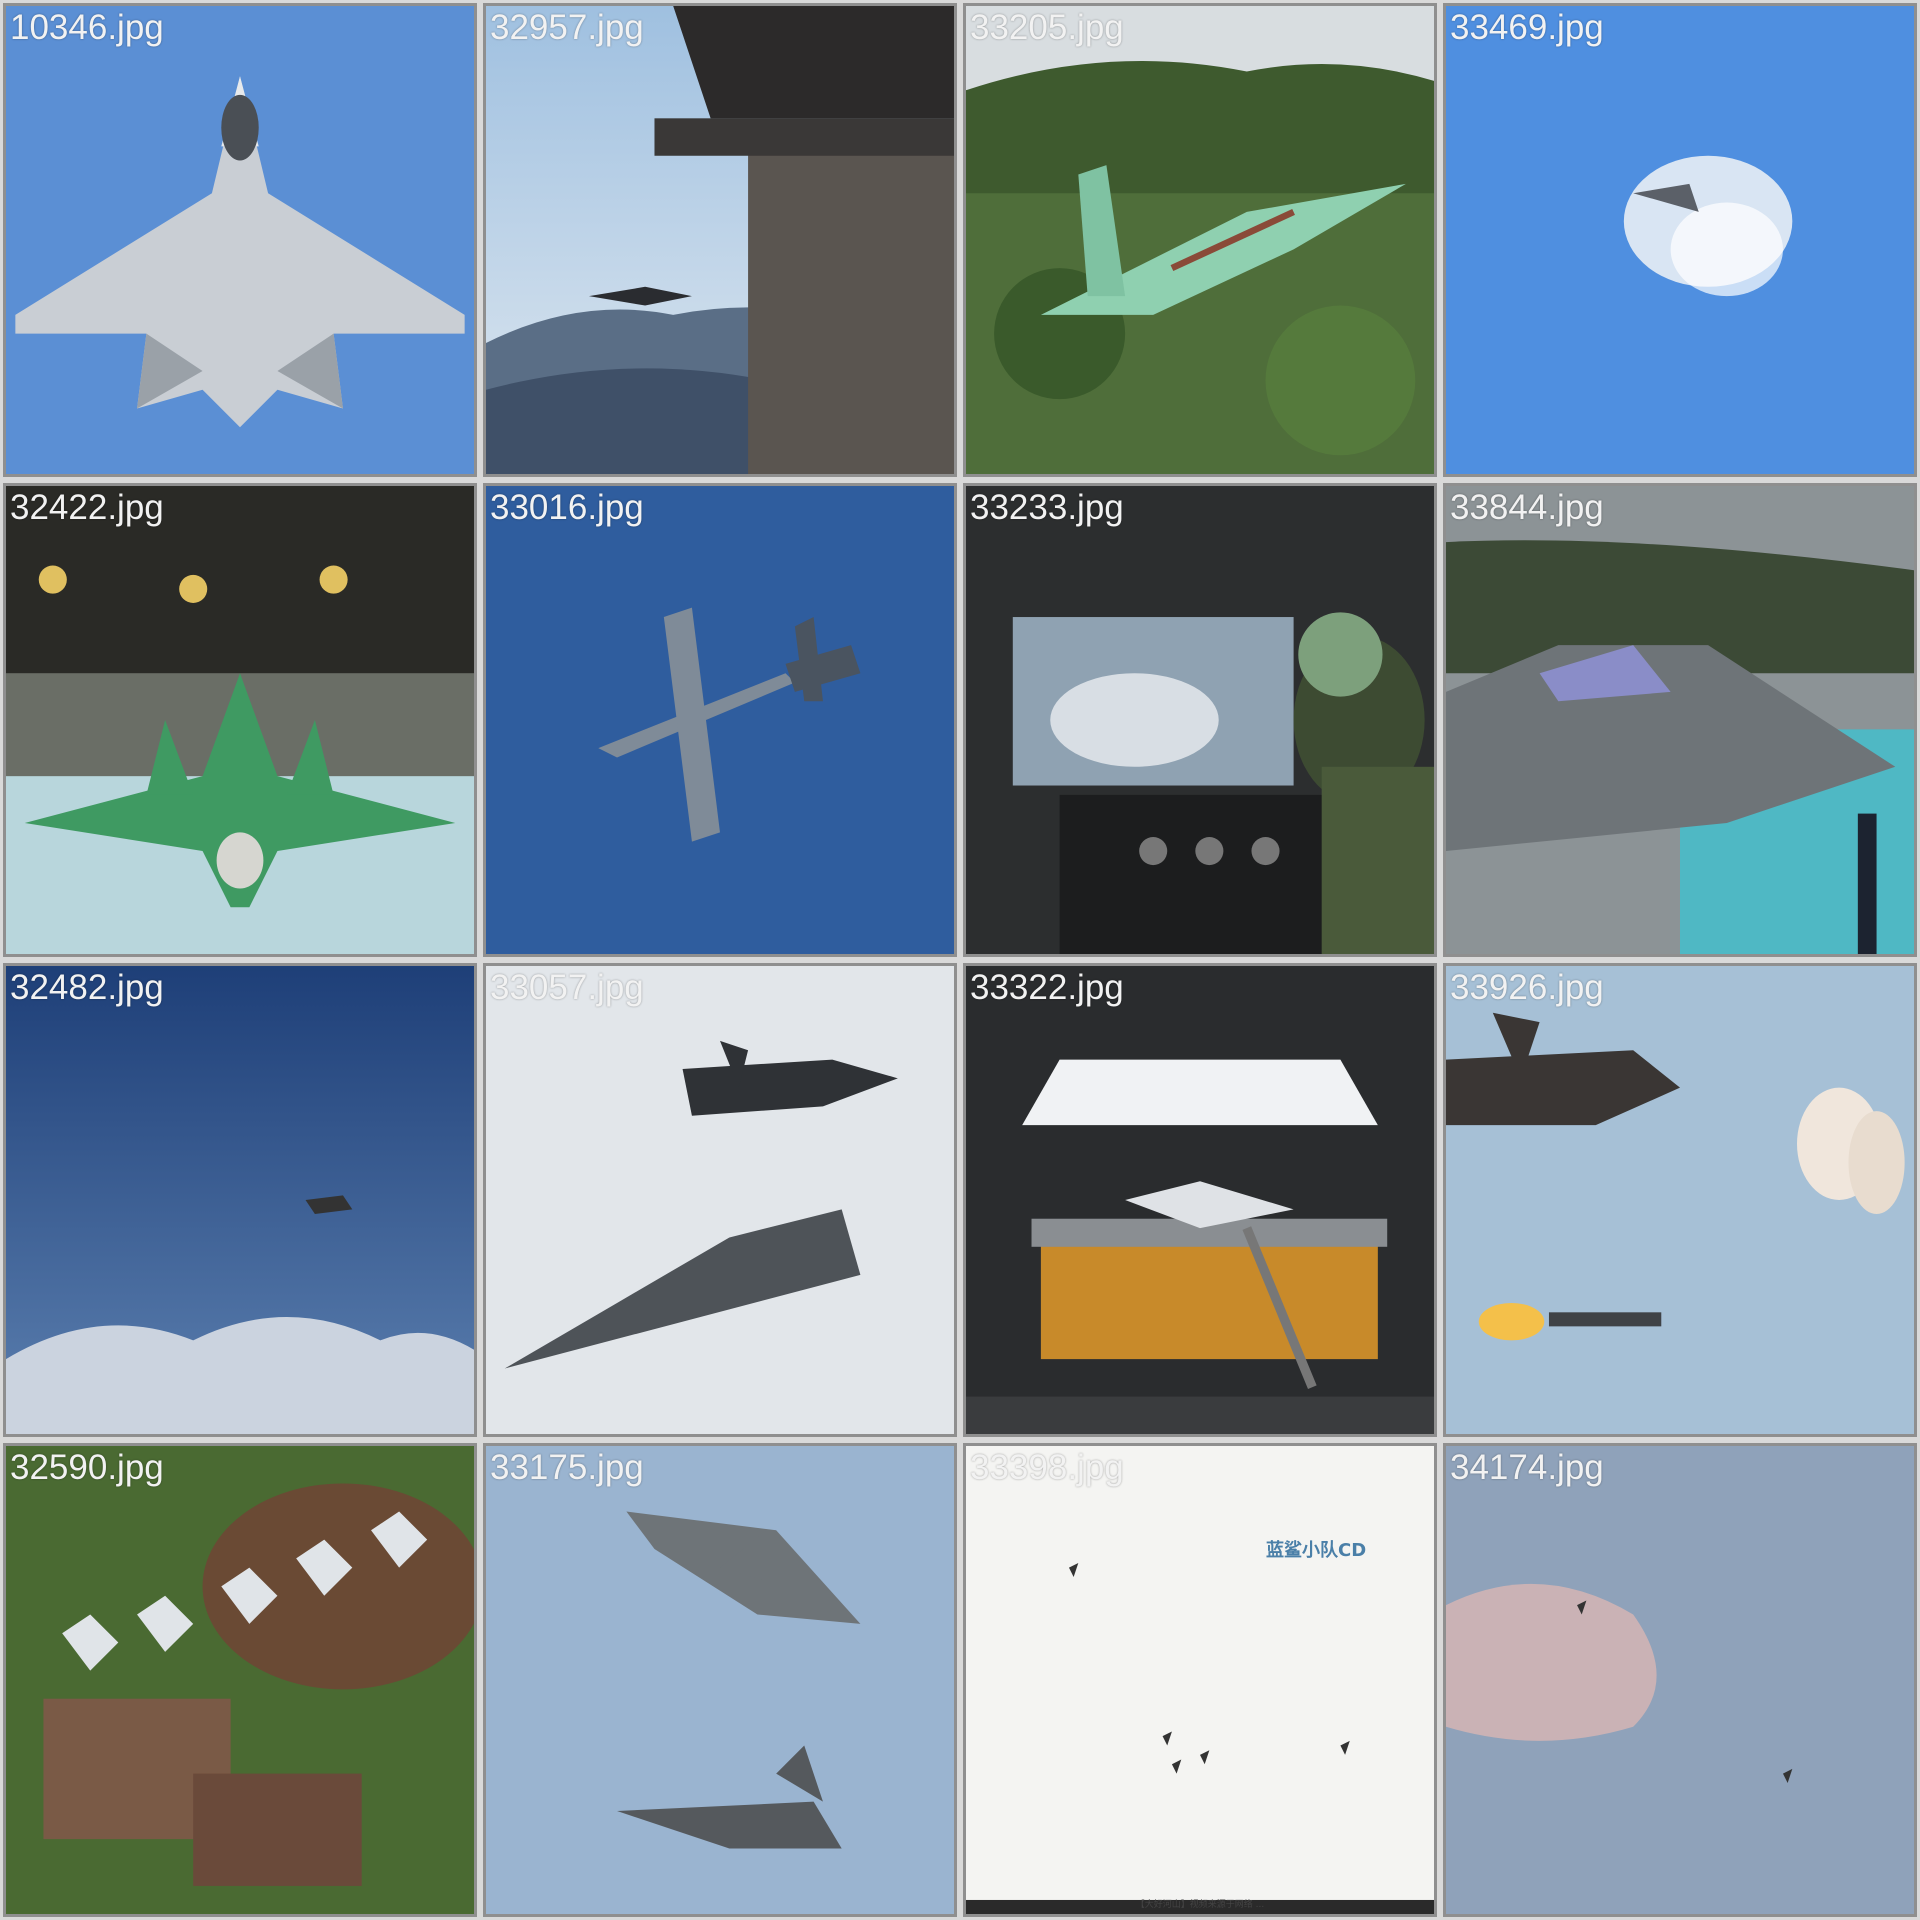 Image resolution: width=1920 pixels, height=1920 pixels. I want to click on image-tile: 33233.jpg, so click(1200, 720).